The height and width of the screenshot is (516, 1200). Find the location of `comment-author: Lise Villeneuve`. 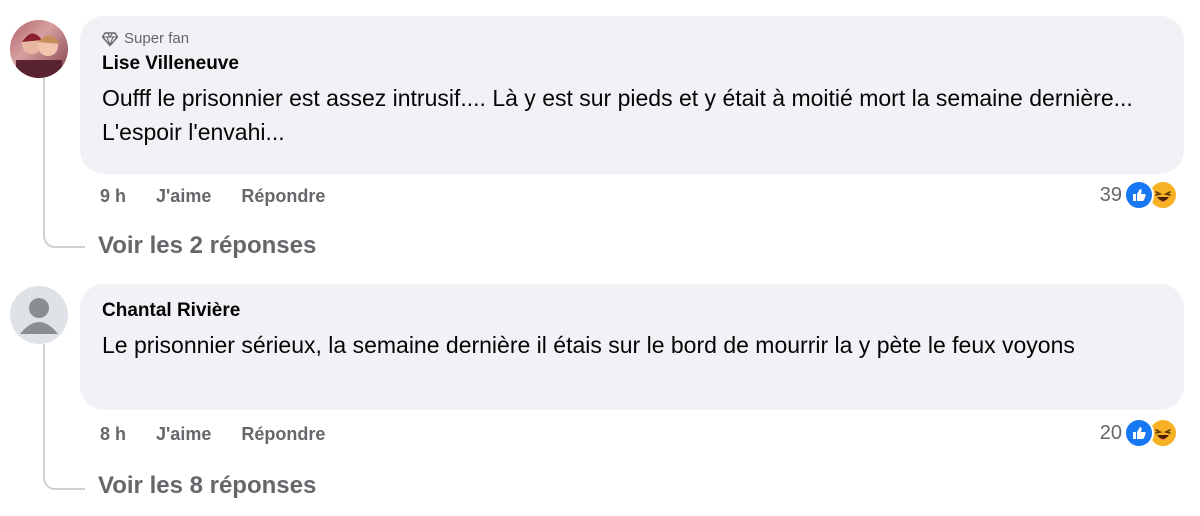

comment-author: Lise Villeneuve is located at coordinates (632, 64).